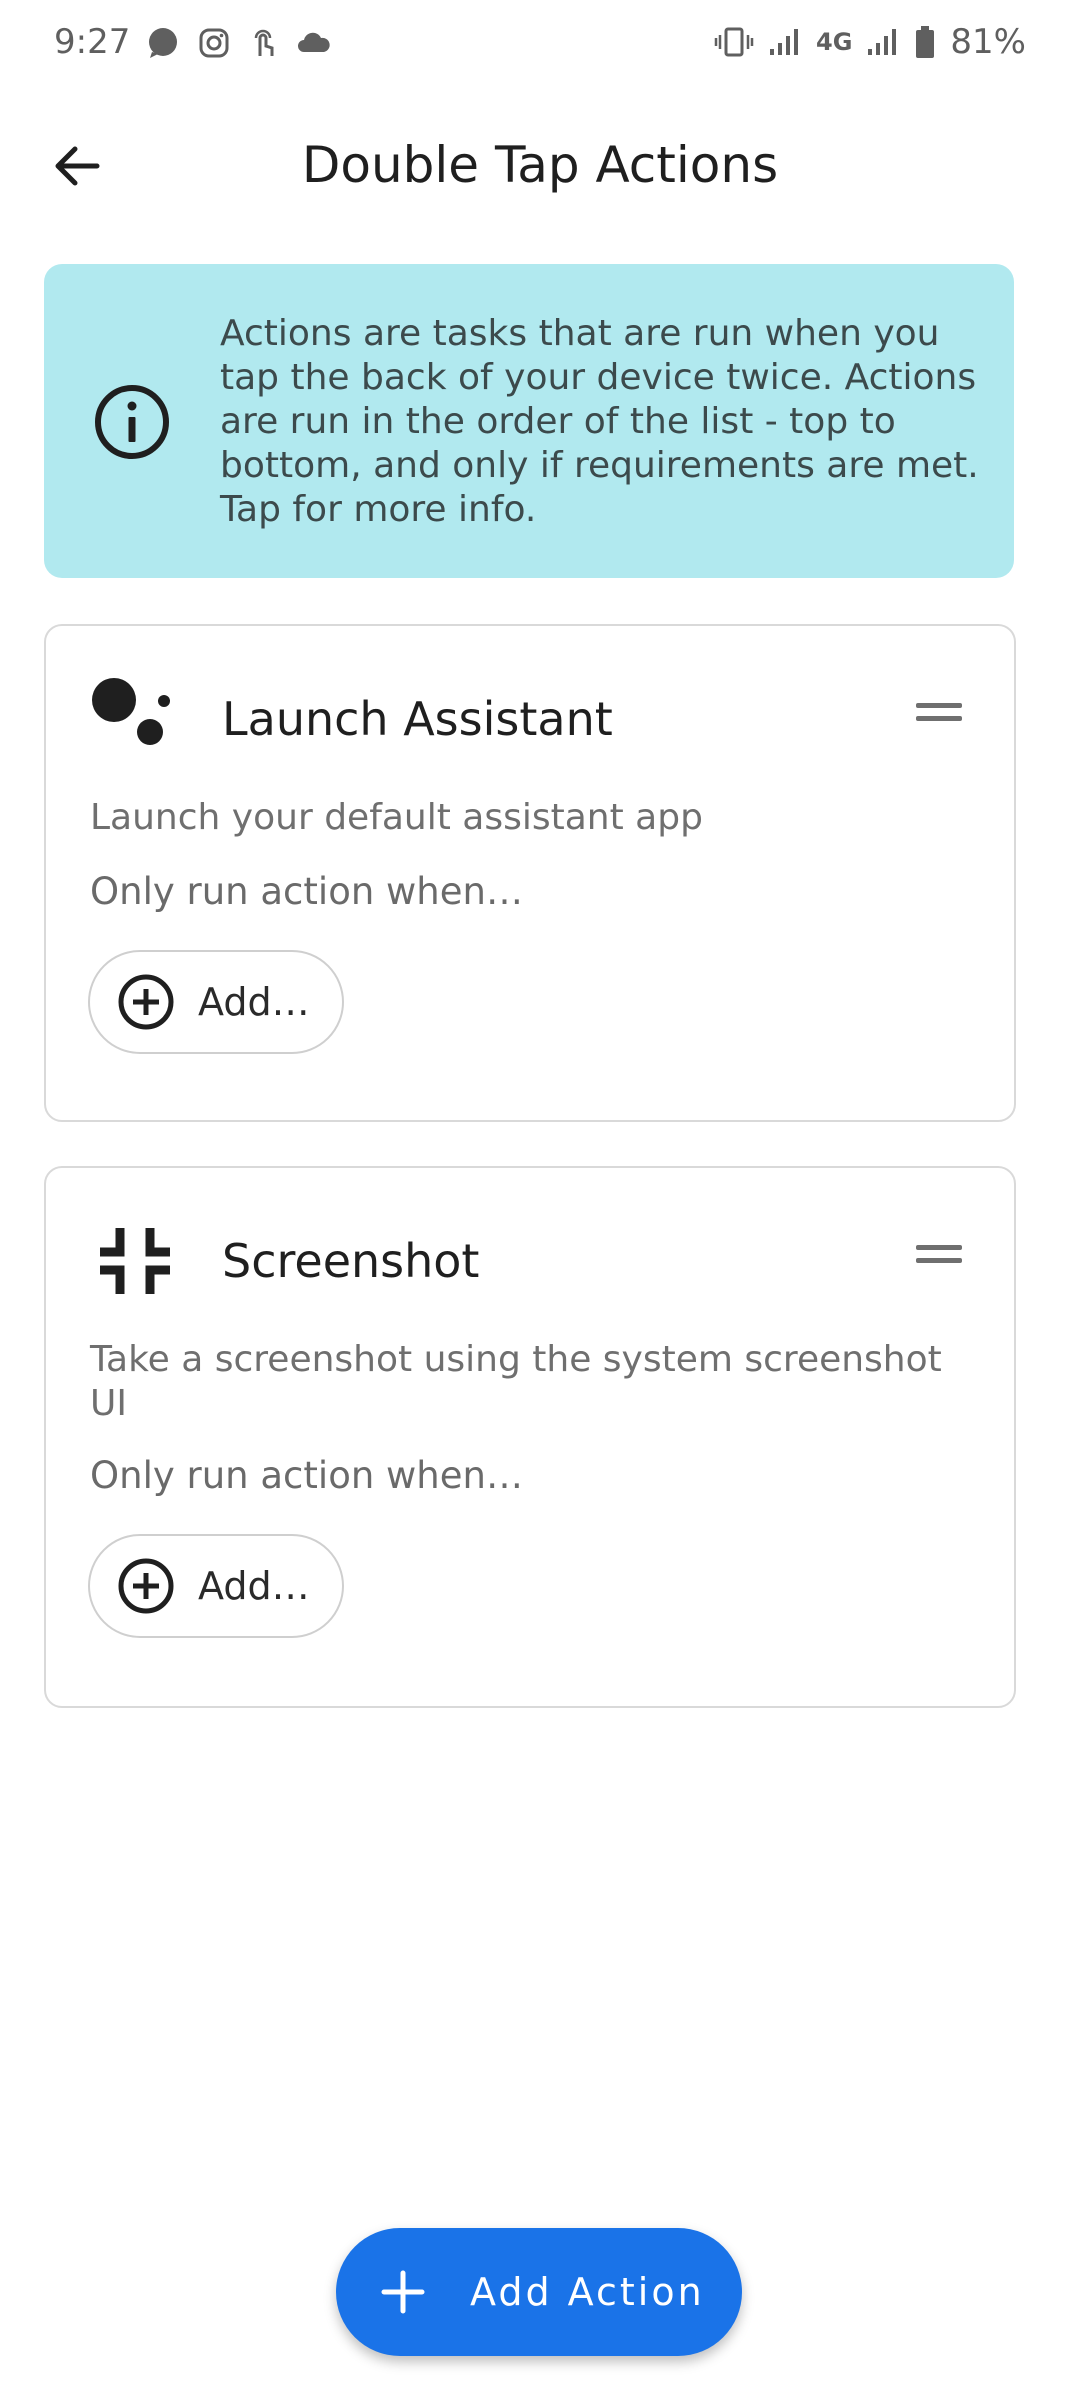  I want to click on screenshot-corners-icon, so click(135, 1261).